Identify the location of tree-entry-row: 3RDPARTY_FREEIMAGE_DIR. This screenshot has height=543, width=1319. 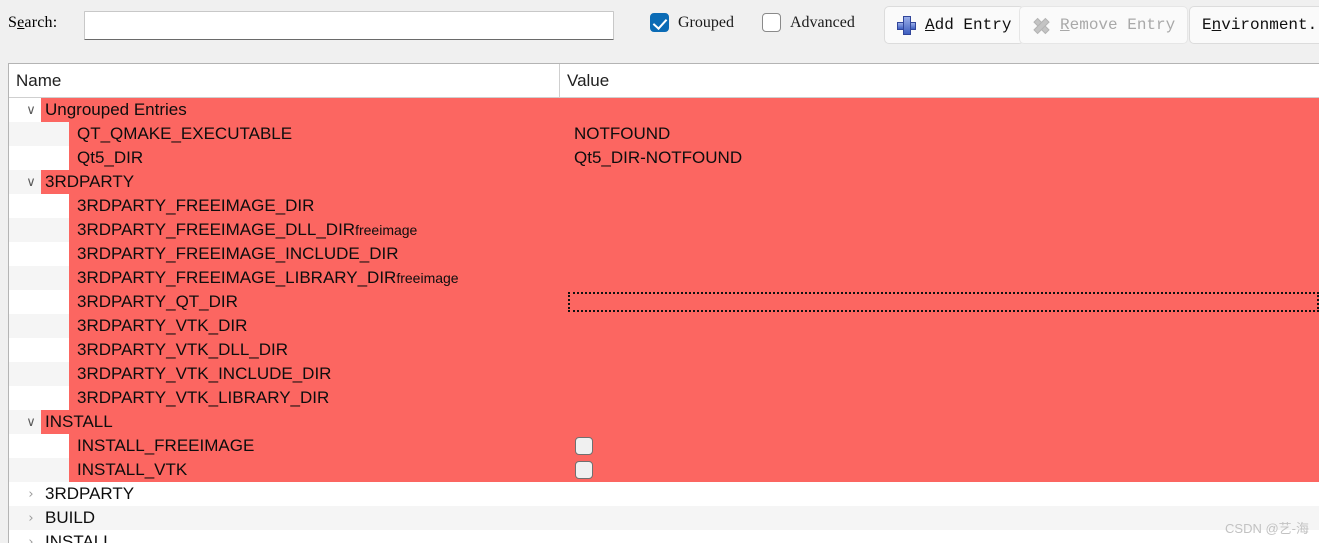
(664, 206).